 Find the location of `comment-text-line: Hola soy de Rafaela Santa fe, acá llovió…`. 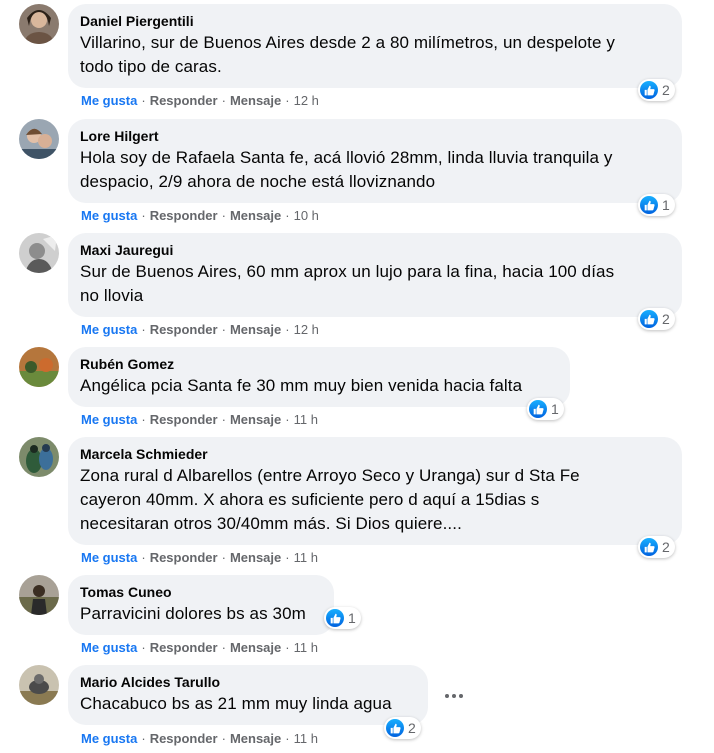

comment-text-line: Hola soy de Rafaela Santa fe, acá llovió… is located at coordinates (346, 157).